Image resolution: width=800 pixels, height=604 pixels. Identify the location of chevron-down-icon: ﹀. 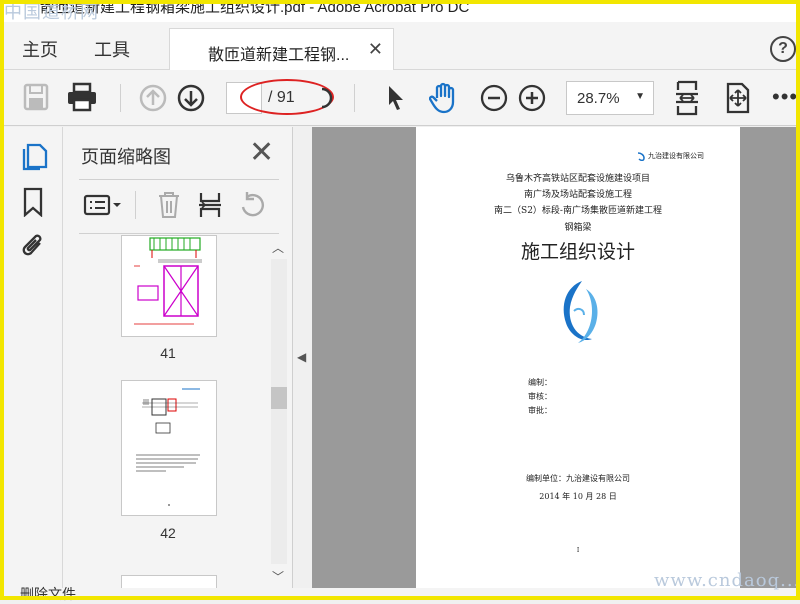
(278, 576).